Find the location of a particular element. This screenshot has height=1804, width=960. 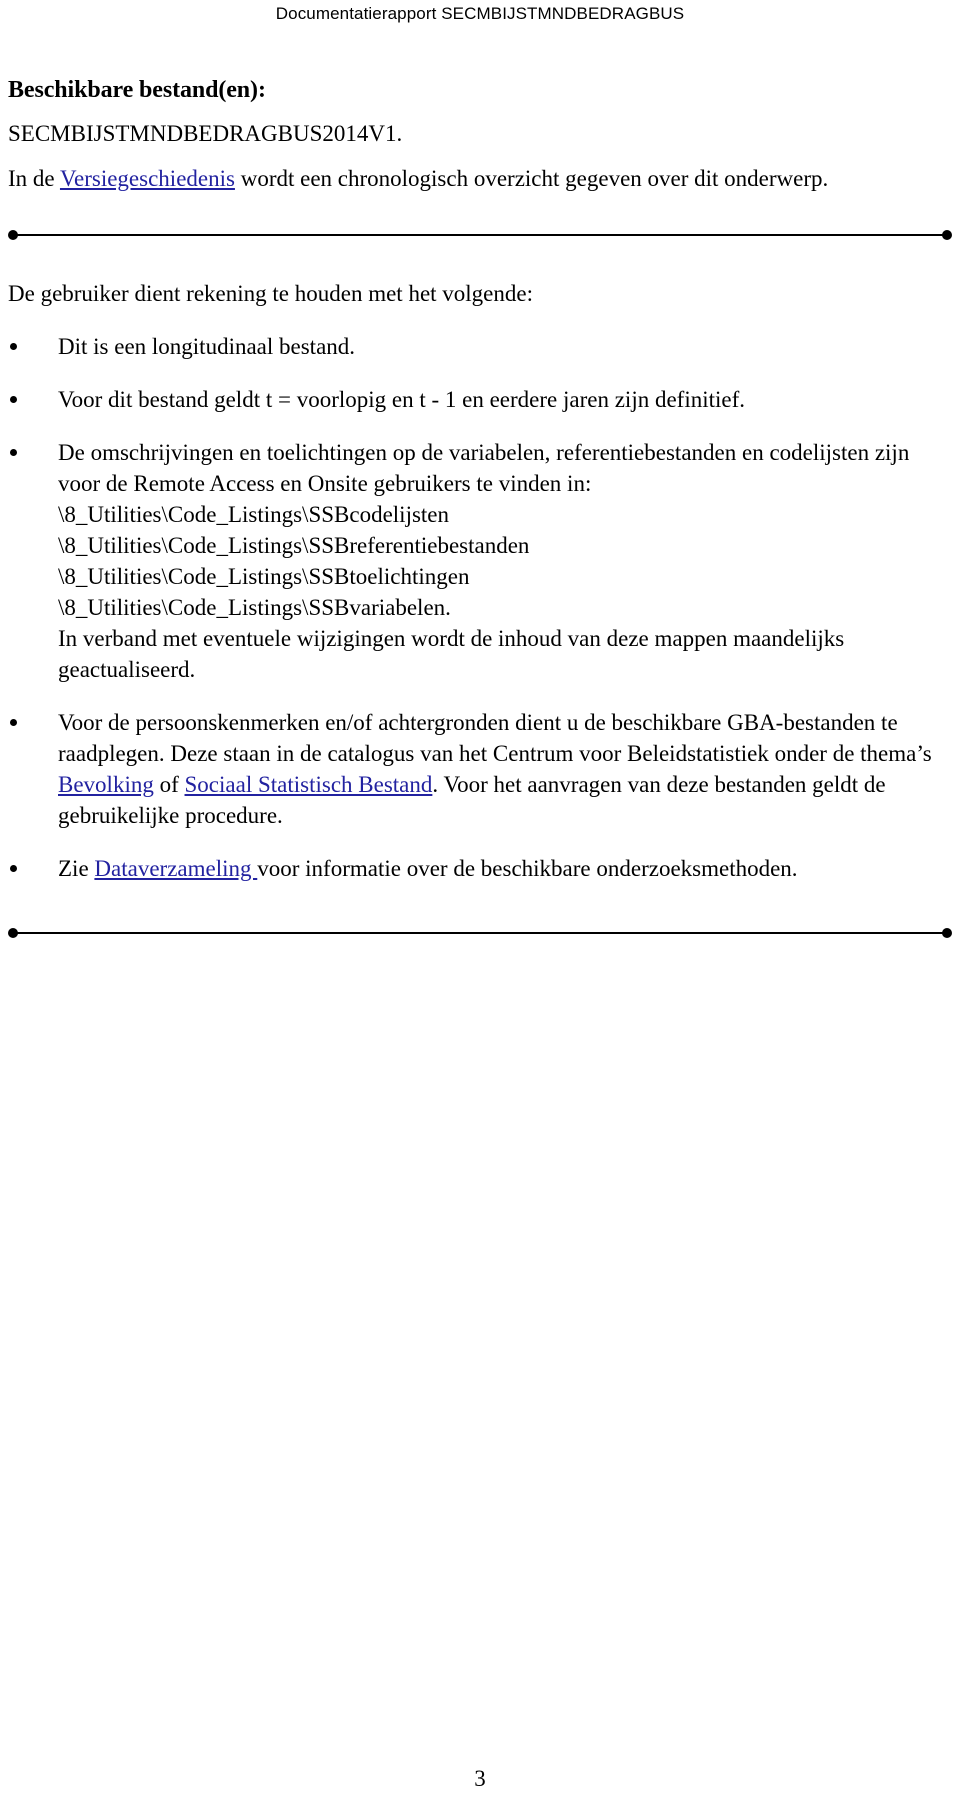

link-versiegeschiedenis: Versiegeschiedenis is located at coordinates (147, 178).